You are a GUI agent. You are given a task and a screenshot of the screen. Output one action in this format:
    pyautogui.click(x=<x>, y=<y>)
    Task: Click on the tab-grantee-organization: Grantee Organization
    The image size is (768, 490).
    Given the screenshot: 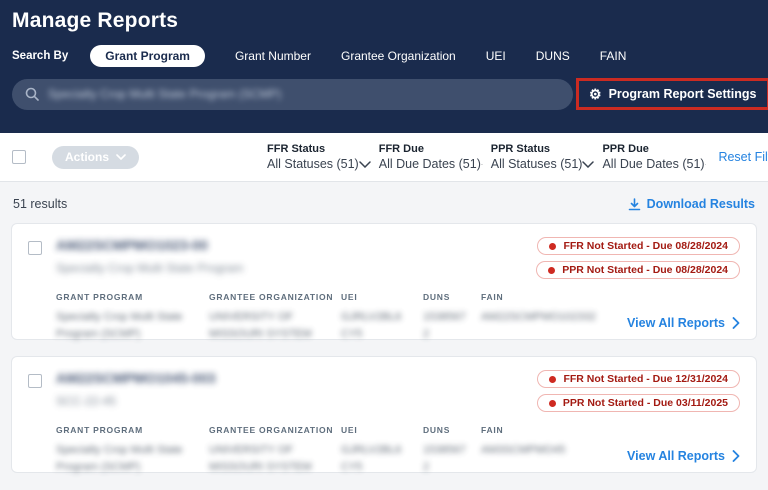 What is the action you would take?
    pyautogui.click(x=398, y=56)
    